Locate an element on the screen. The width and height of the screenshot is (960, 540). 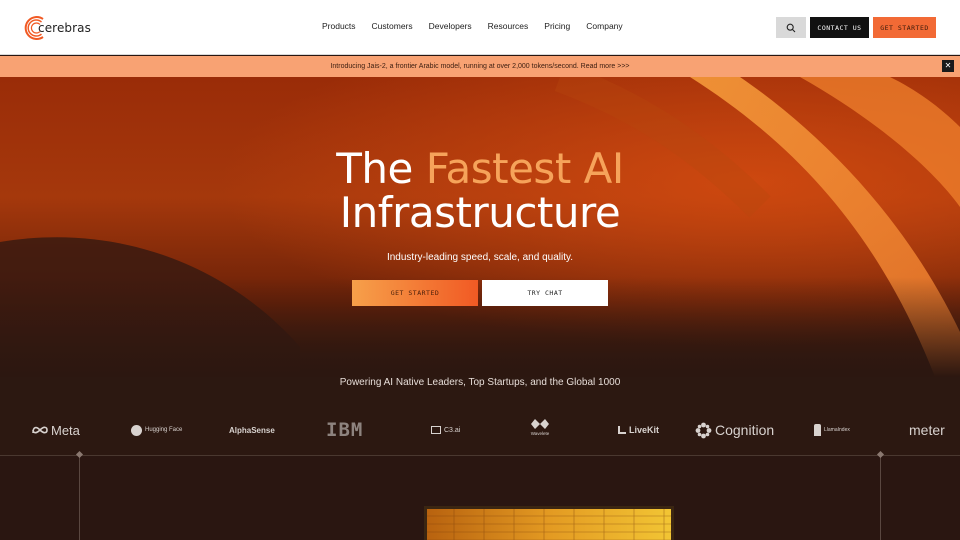
ibm-logo: IBM is located at coordinates (344, 430).